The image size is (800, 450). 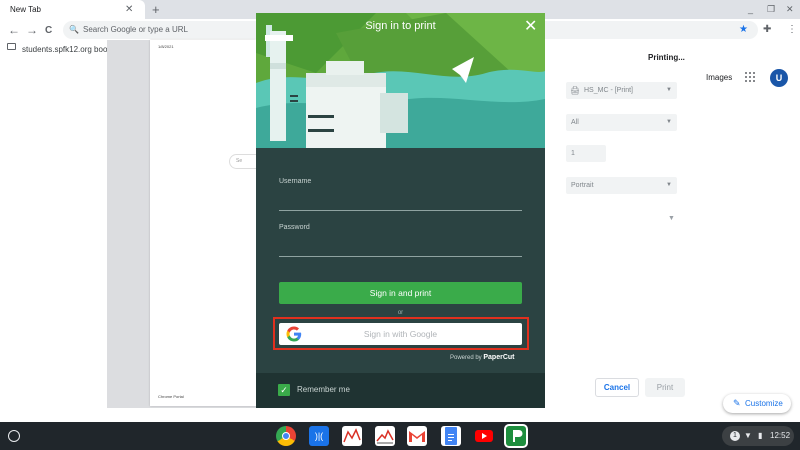 I want to click on forward-icon: →, so click(x=32, y=30).